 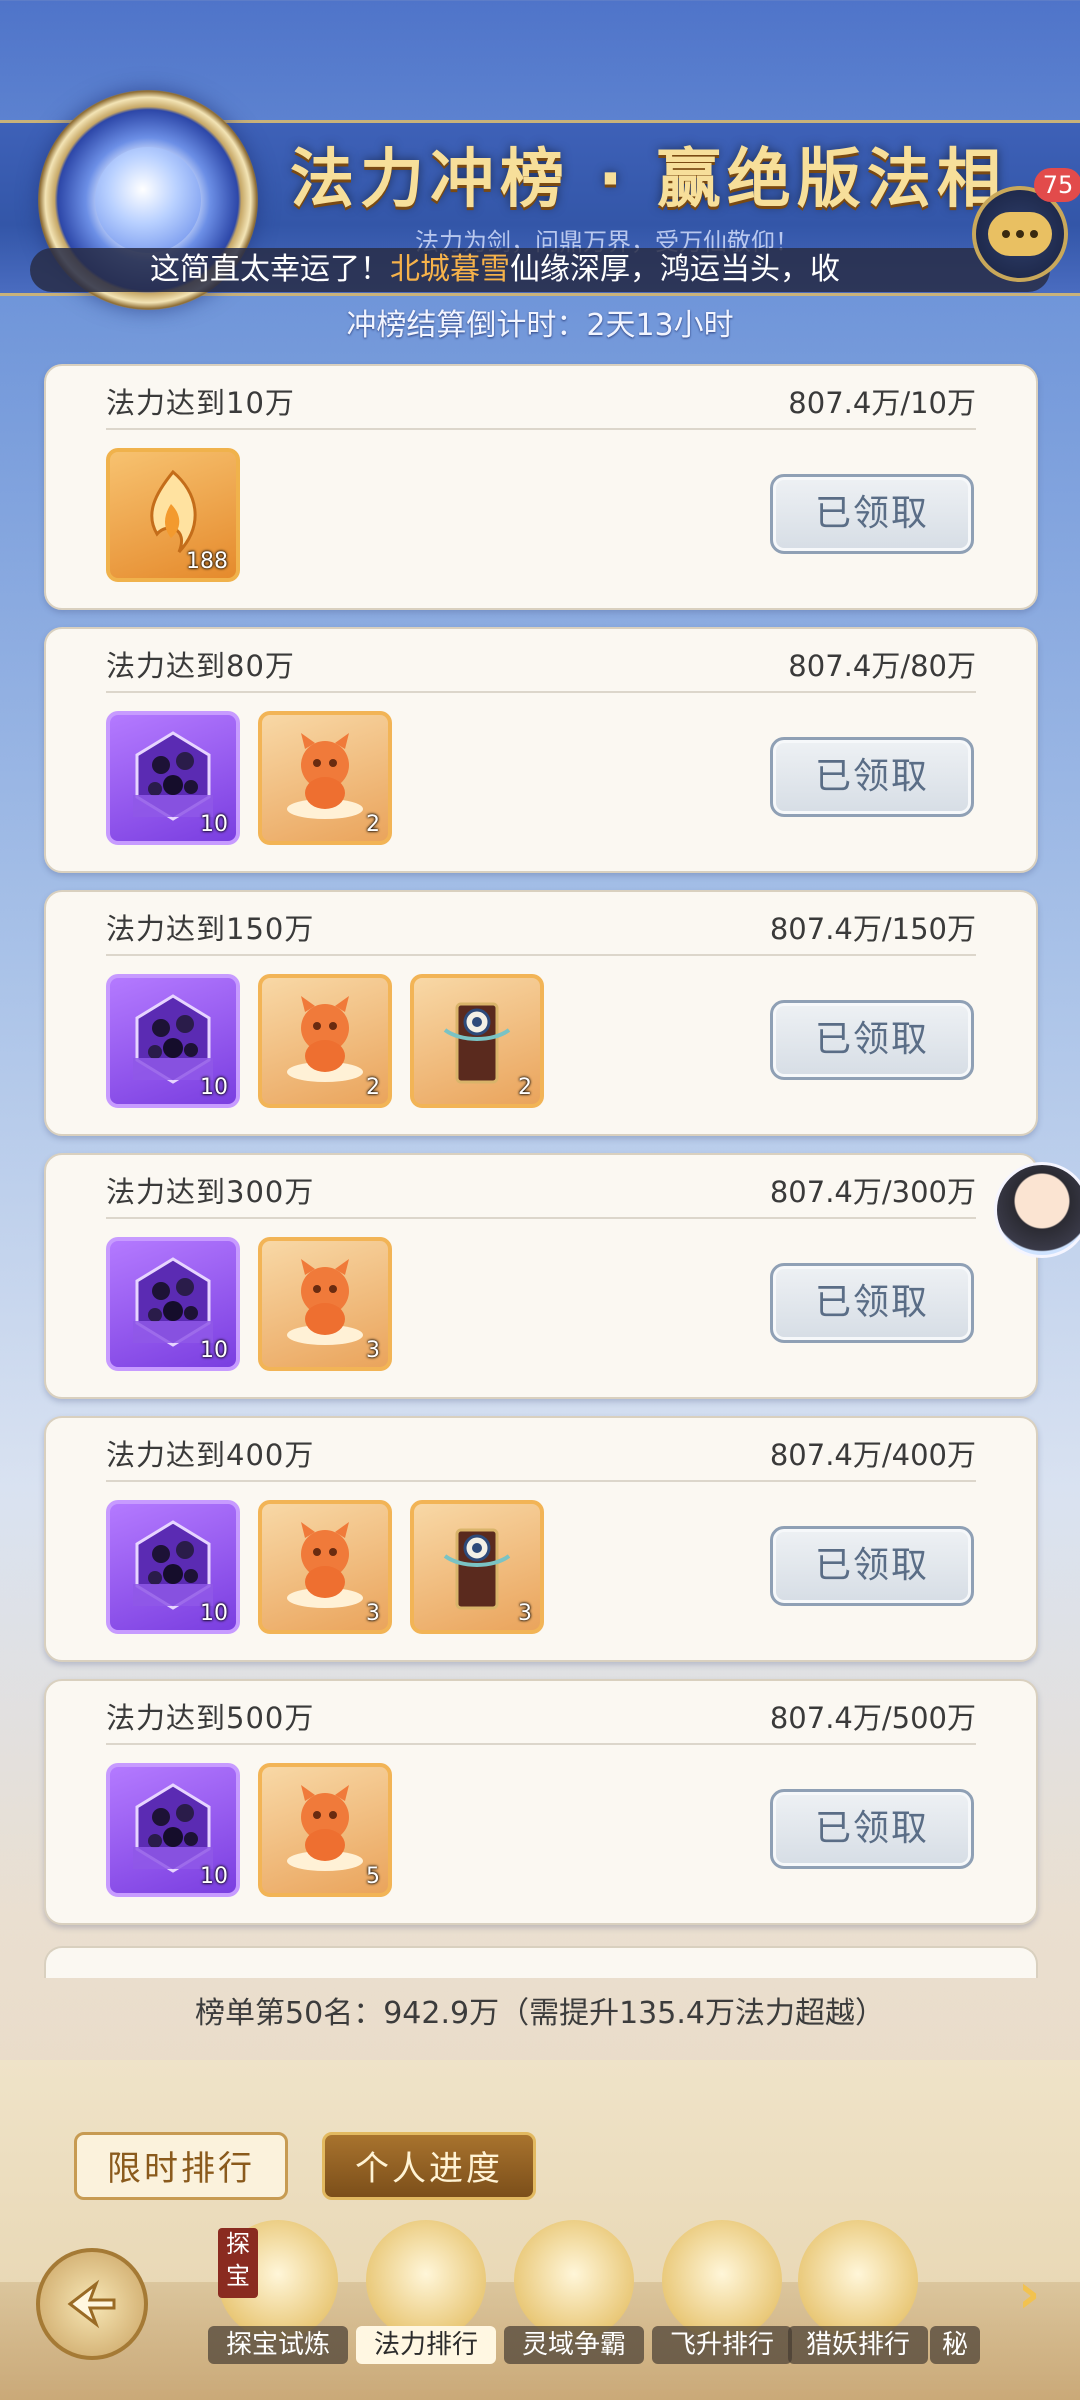 I want to click on tier-progress: 807.4万/300万, so click(x=872, y=1192).